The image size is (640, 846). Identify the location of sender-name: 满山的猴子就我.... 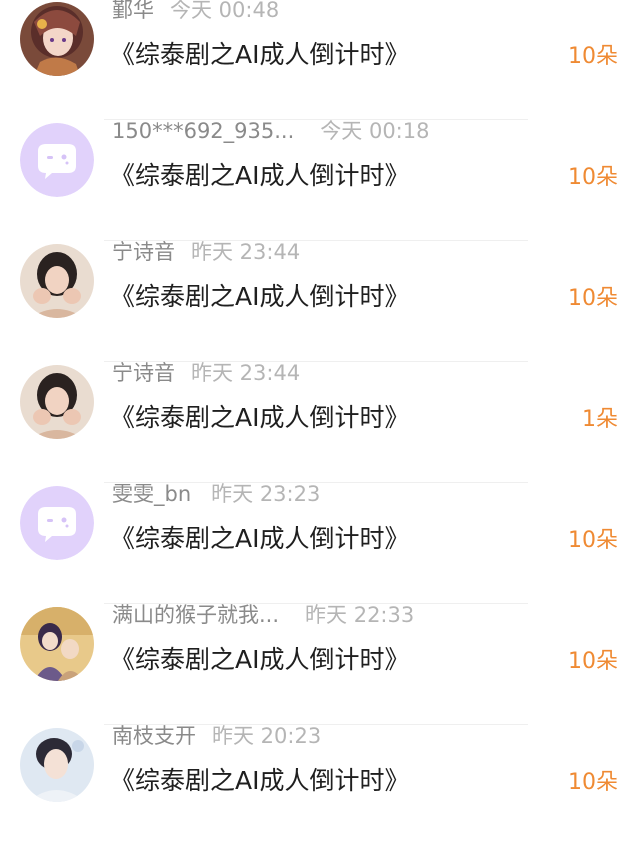
(195, 615).